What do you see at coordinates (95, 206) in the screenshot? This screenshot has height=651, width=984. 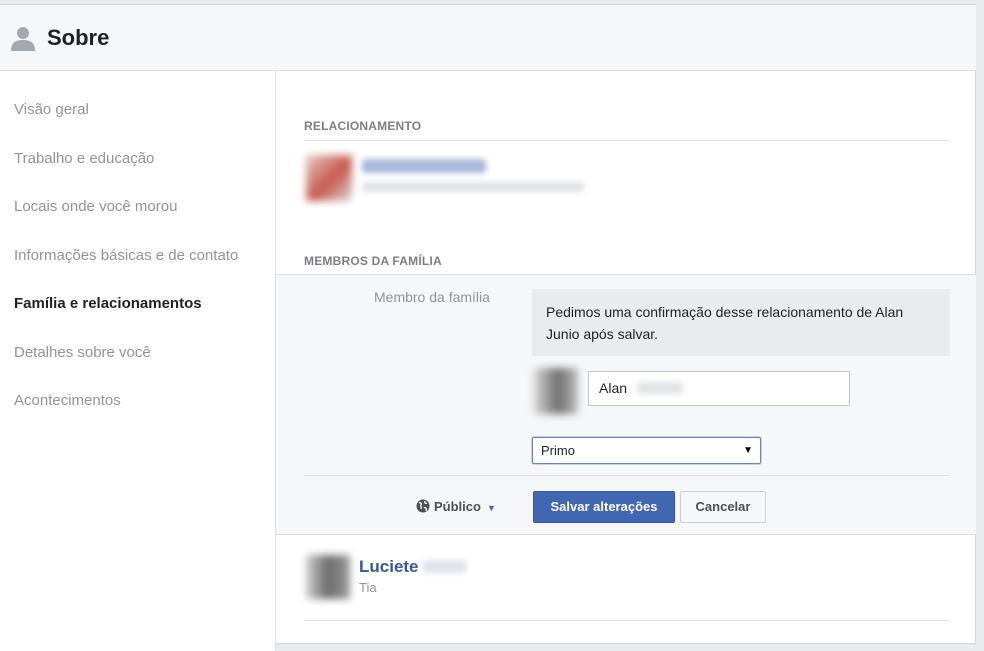 I see `sidebar-item-places-lived: Locais onde você morou` at bounding box center [95, 206].